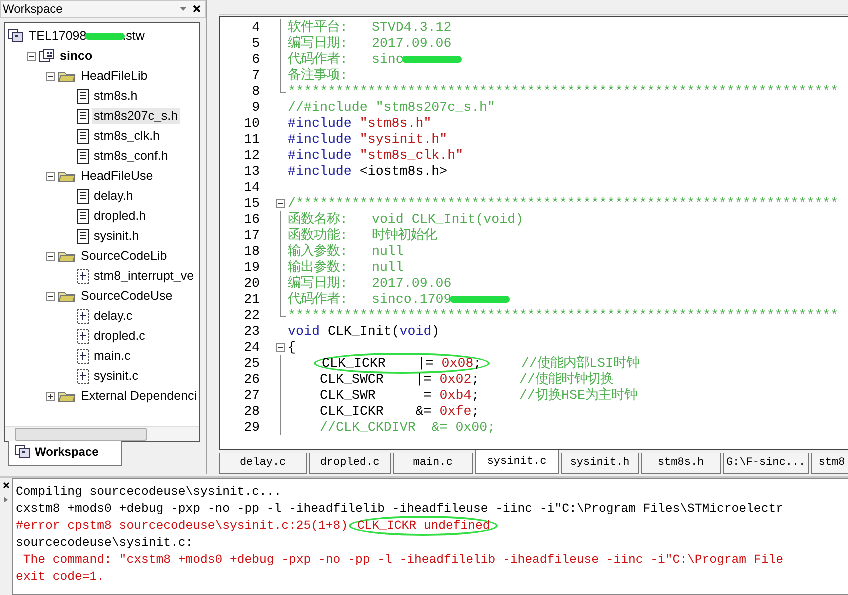 This screenshot has width=848, height=595. Describe the element at coordinates (252, 123) in the screenshot. I see `line-number: 10` at that location.